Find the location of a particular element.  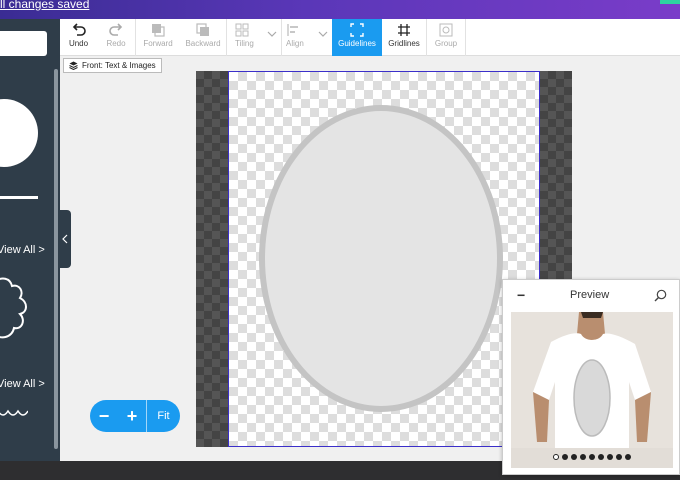

align-label: Align is located at coordinates (295, 43).